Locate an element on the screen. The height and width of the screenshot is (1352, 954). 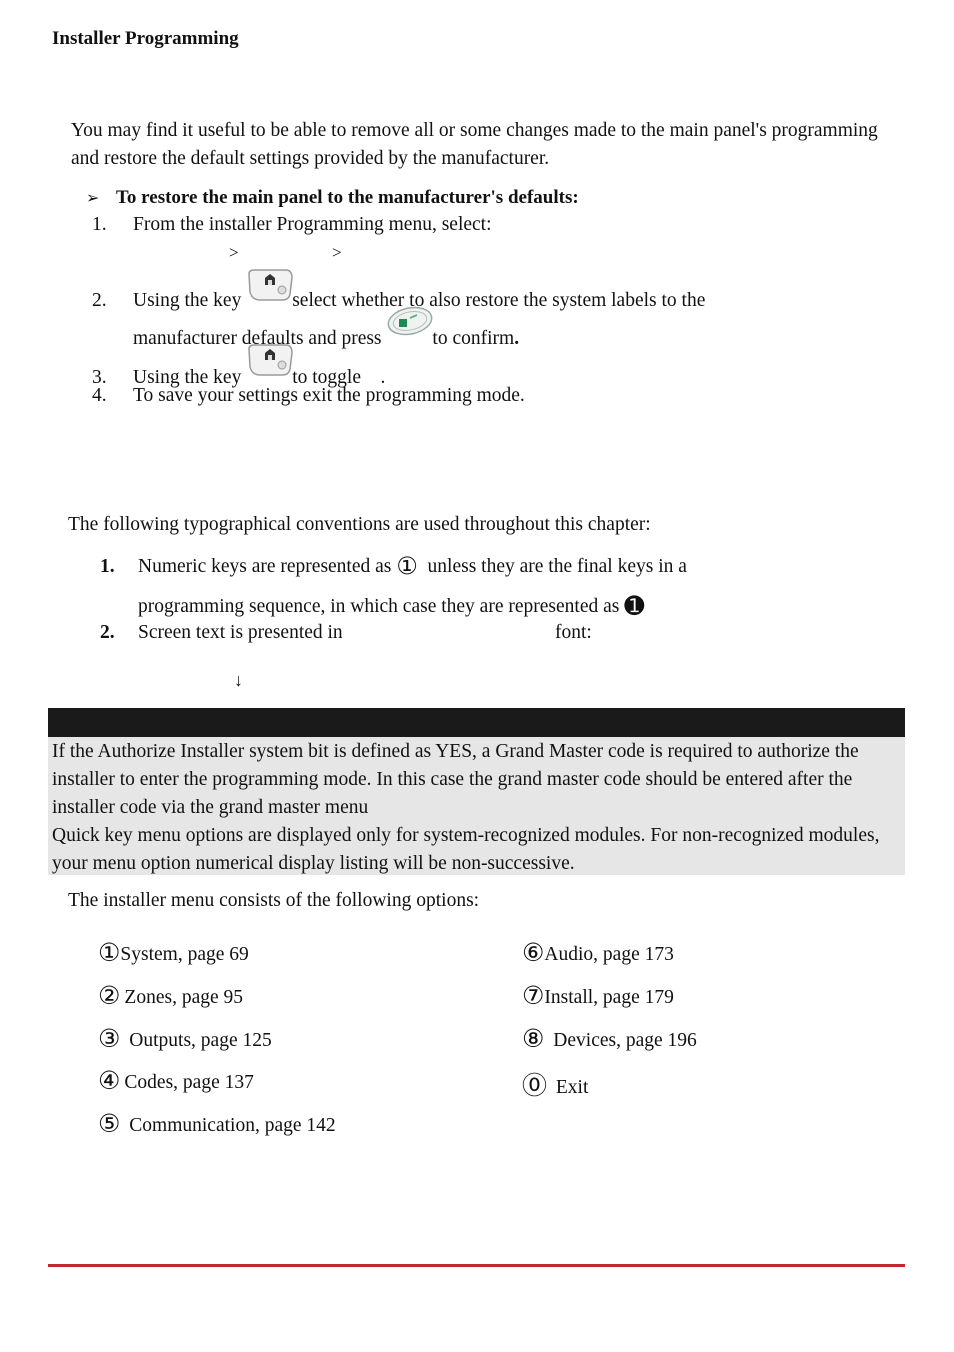
key-8-icon: ⑧ is located at coordinates (533, 1038).